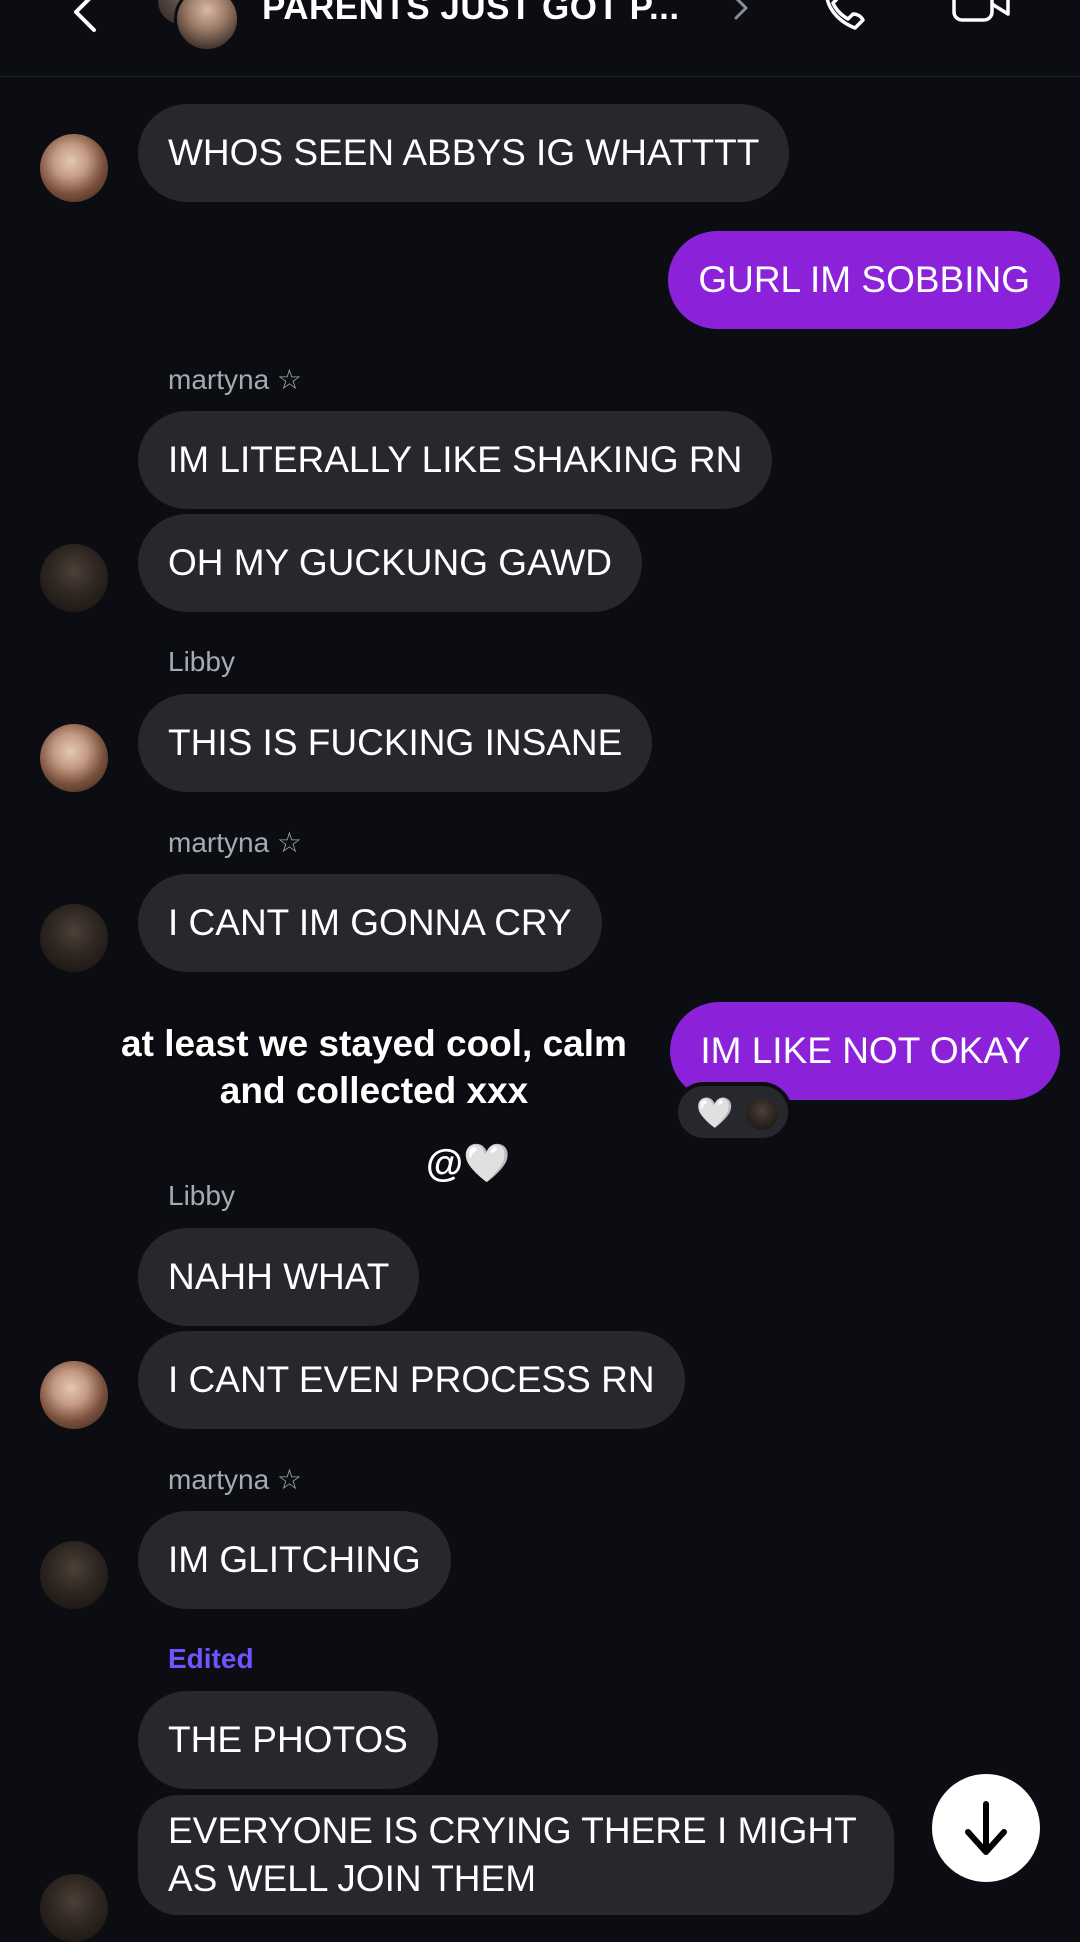 This screenshot has width=1080, height=1942. Describe the element at coordinates (390, 563) in the screenshot. I see `message-bubble: OH MY GUCKUNG GAWD` at that location.